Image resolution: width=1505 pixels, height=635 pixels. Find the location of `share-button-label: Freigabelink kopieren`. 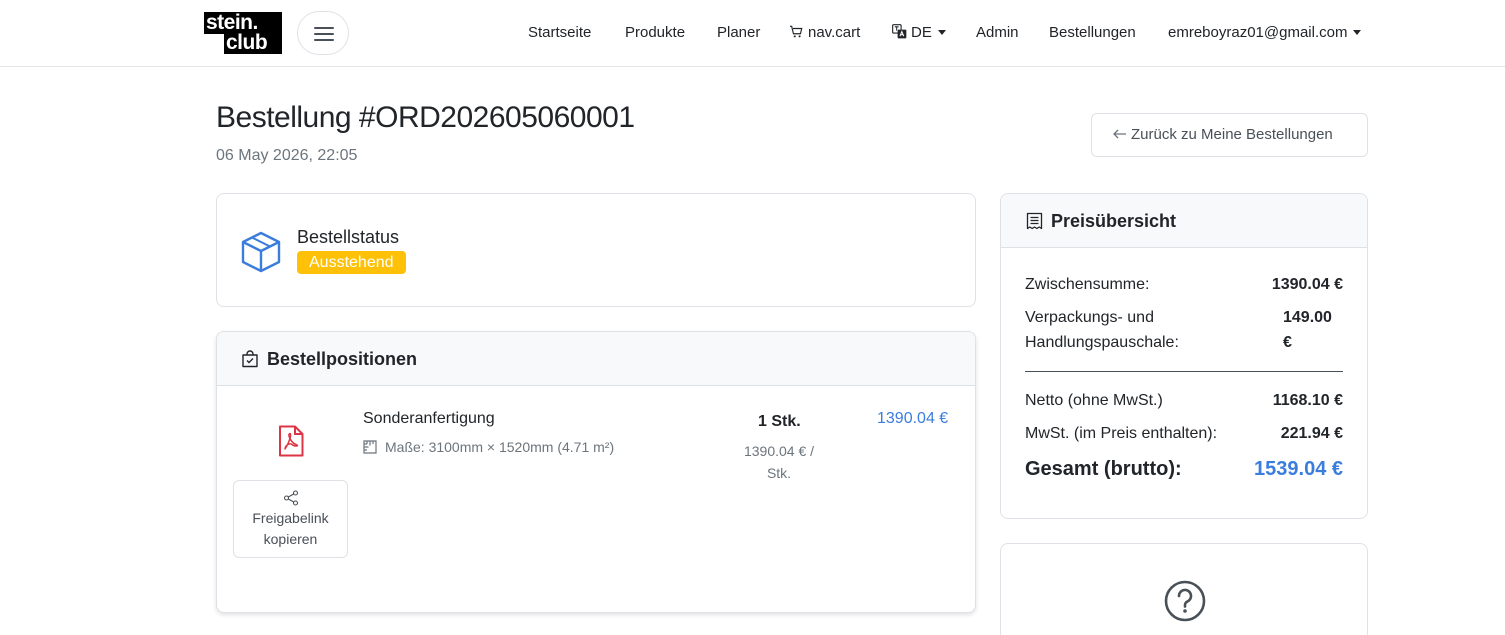

share-button-label: Freigabelink kopieren is located at coordinates (290, 528).